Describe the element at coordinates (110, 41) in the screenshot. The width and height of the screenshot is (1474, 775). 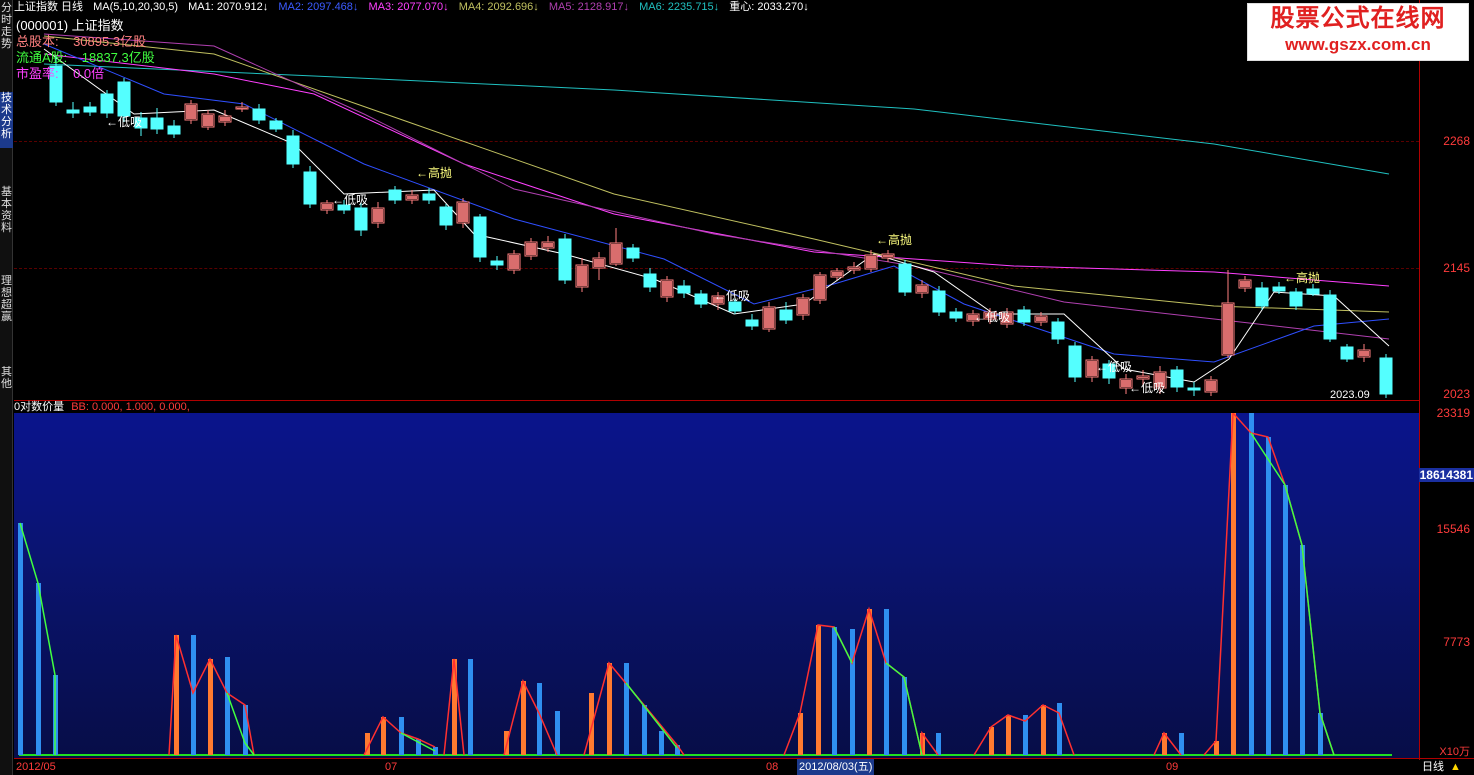
I see `total-shares-value: 30895.3亿股` at that location.